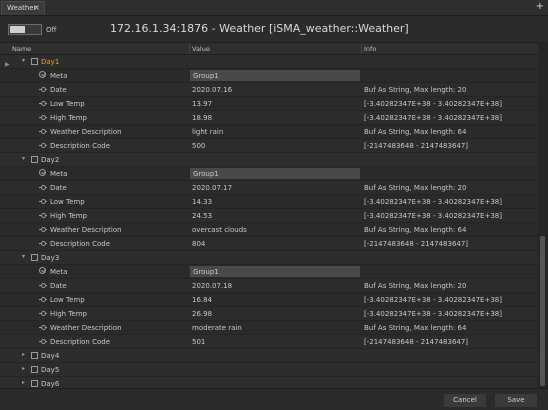 This screenshot has width=548, height=410. Describe the element at coordinates (50, 370) in the screenshot. I see `group-name: Day5` at that location.